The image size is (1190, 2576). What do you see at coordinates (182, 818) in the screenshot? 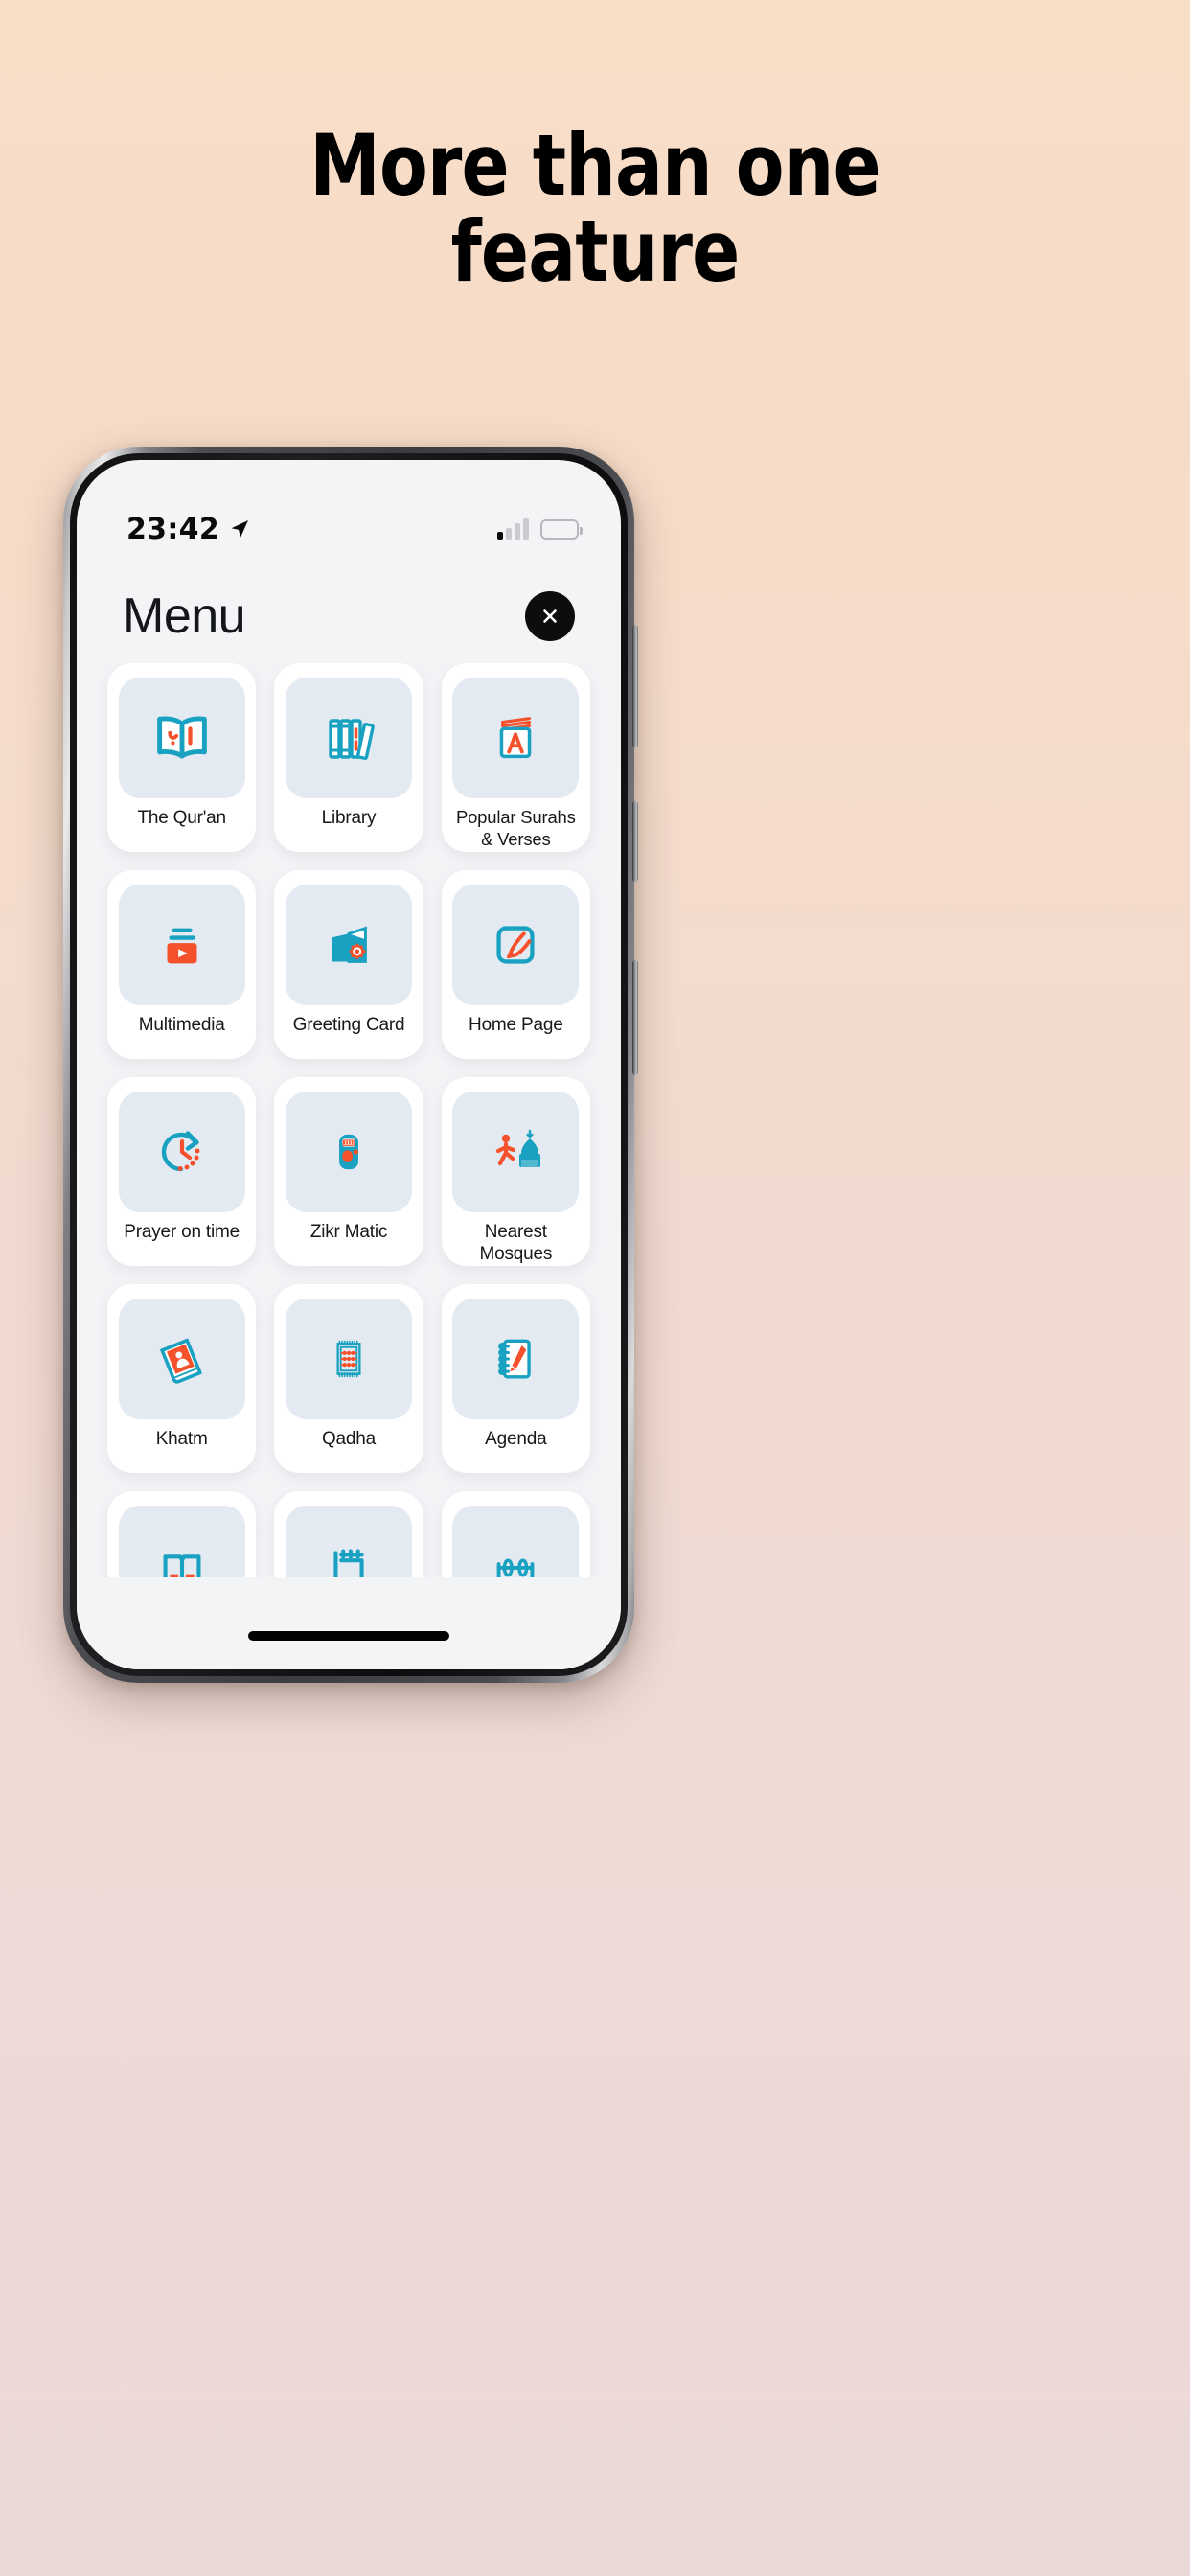
I see `menu-card-label: The Qur'an` at bounding box center [182, 818].